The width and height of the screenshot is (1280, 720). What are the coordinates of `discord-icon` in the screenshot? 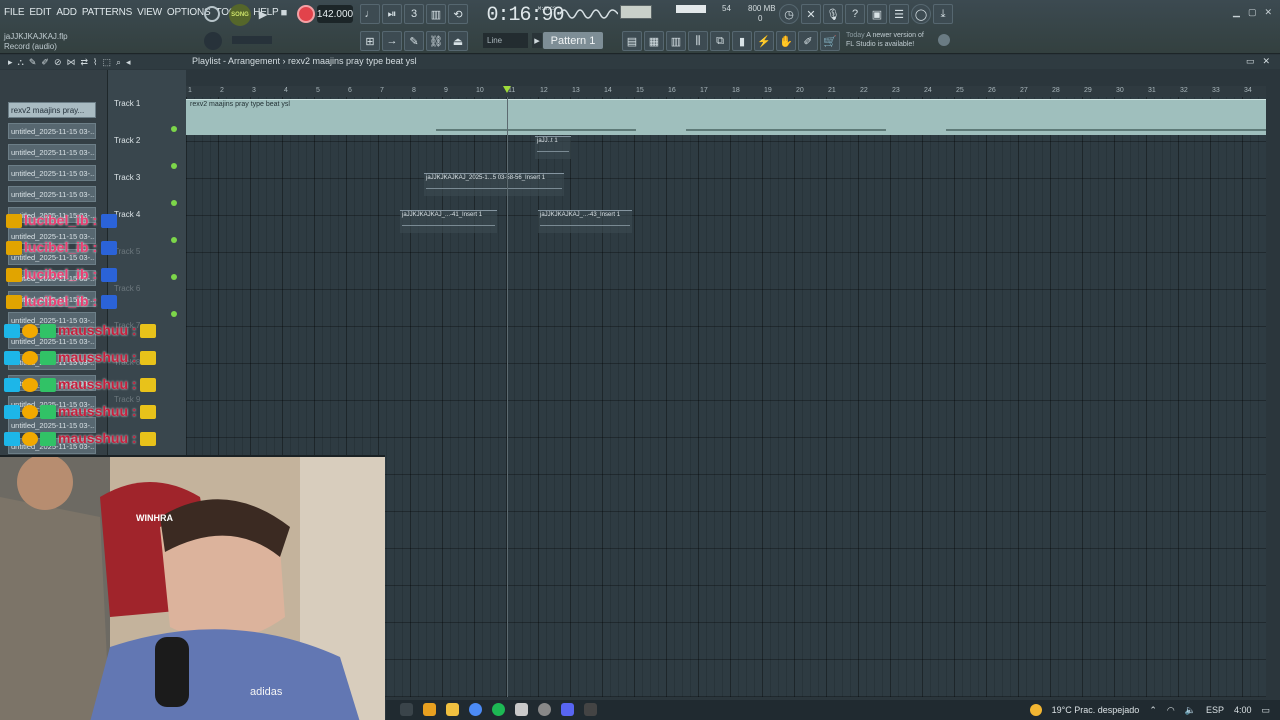 It's located at (567, 709).